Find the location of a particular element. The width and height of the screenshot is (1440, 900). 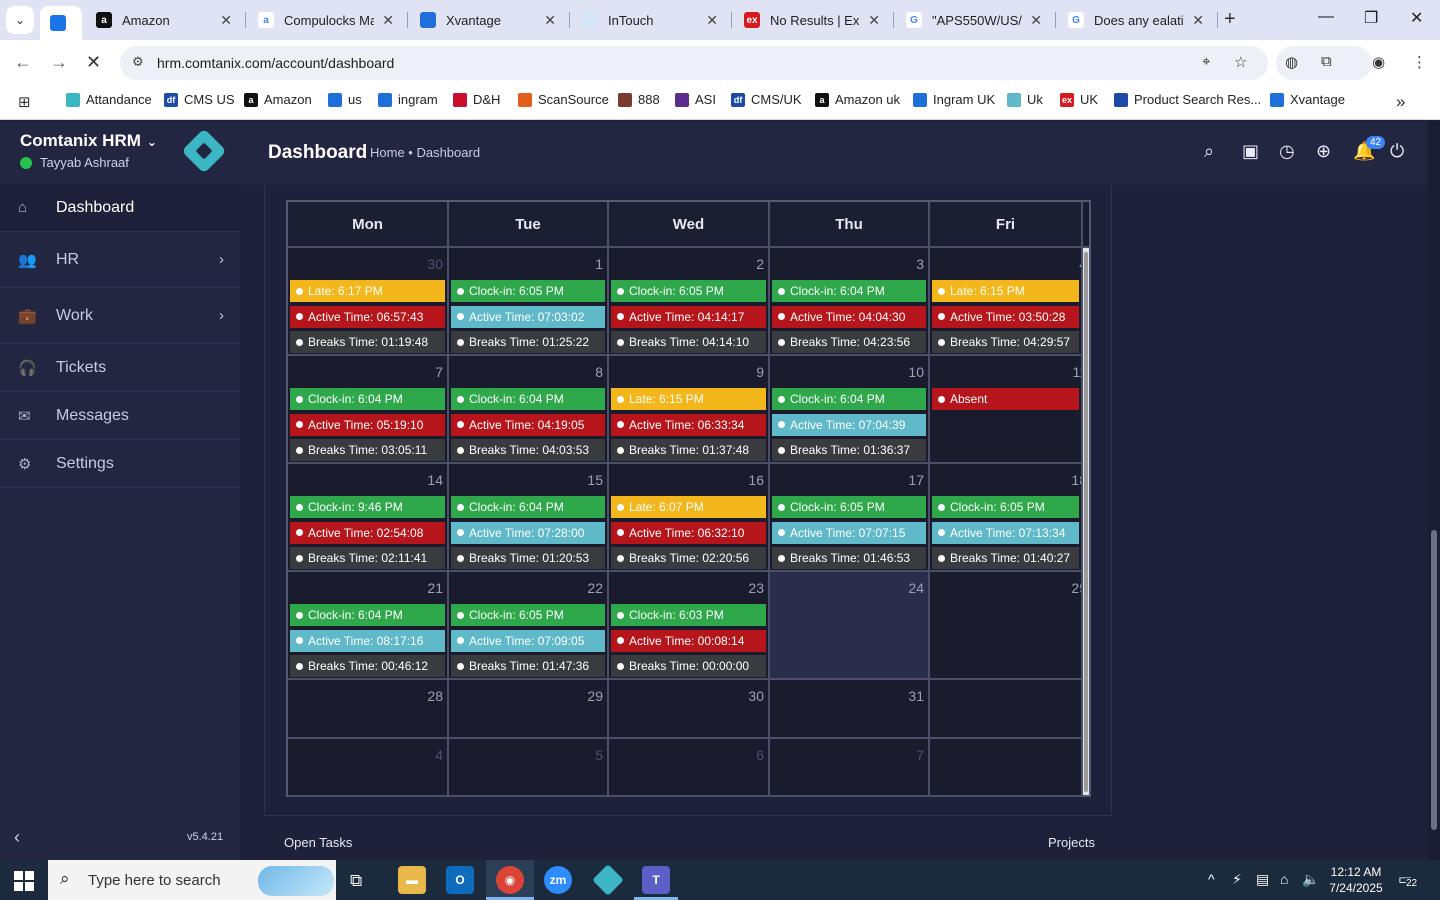

calendar-day-cell: 6 is located at coordinates (689, 768).